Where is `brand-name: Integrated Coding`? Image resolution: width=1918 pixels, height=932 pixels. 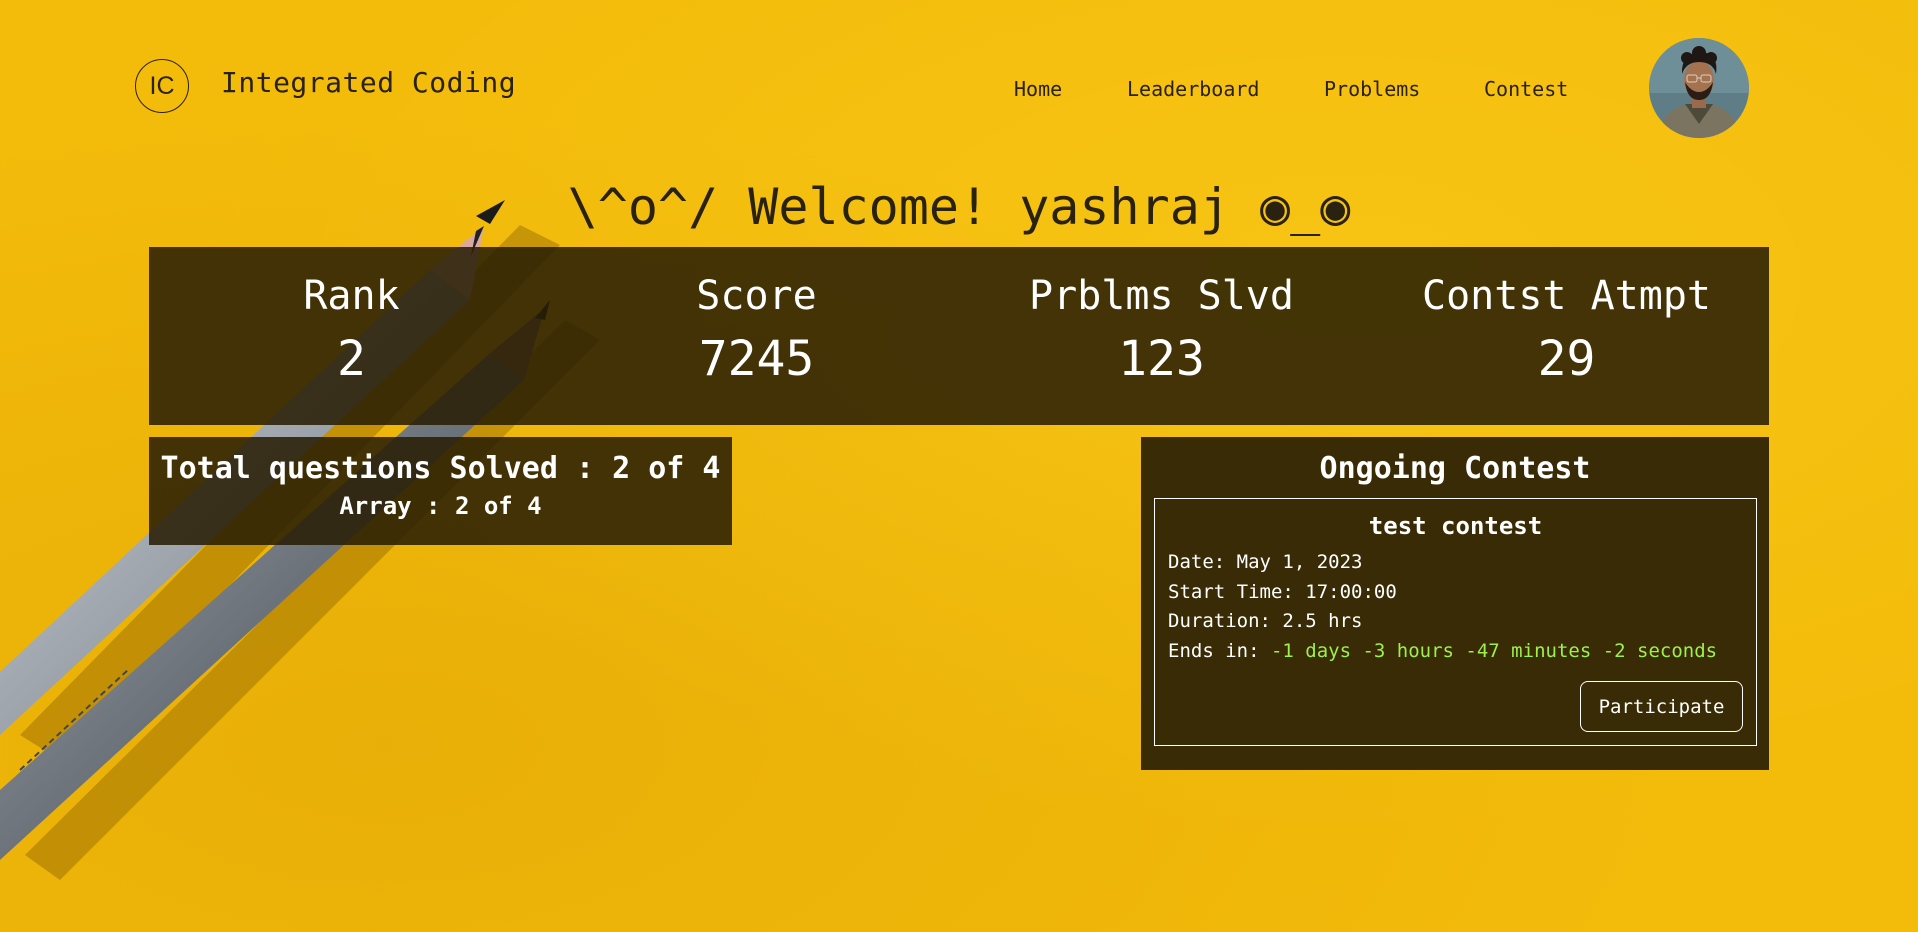 brand-name: Integrated Coding is located at coordinates (368, 82).